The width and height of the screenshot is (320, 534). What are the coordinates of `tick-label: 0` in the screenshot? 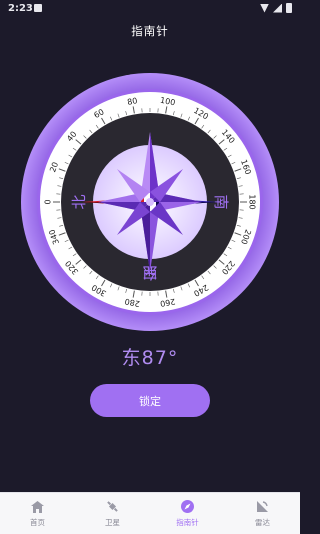 It's located at (48, 201).